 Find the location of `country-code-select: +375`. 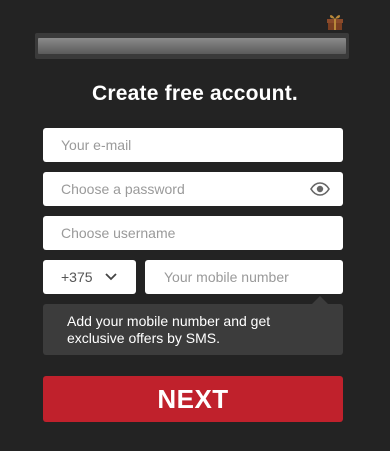

country-code-select: +375 is located at coordinates (89, 277).